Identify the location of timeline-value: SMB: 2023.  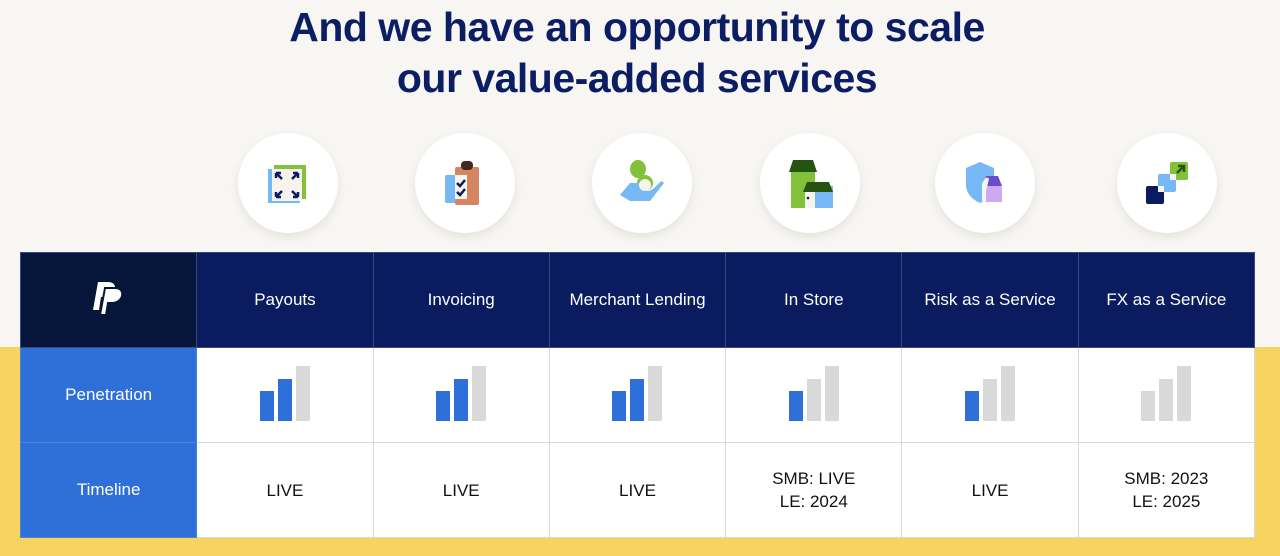
(1166, 478).